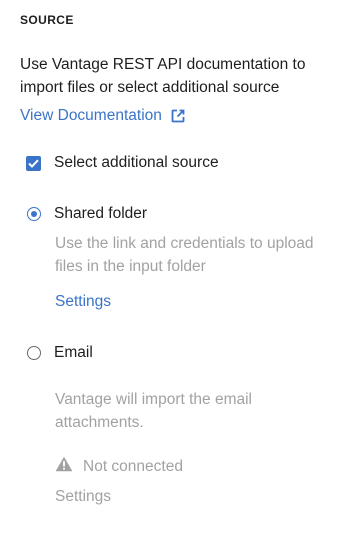 Image resolution: width=347 pixels, height=534 pixels. I want to click on checkmark-icon, so click(33, 163).